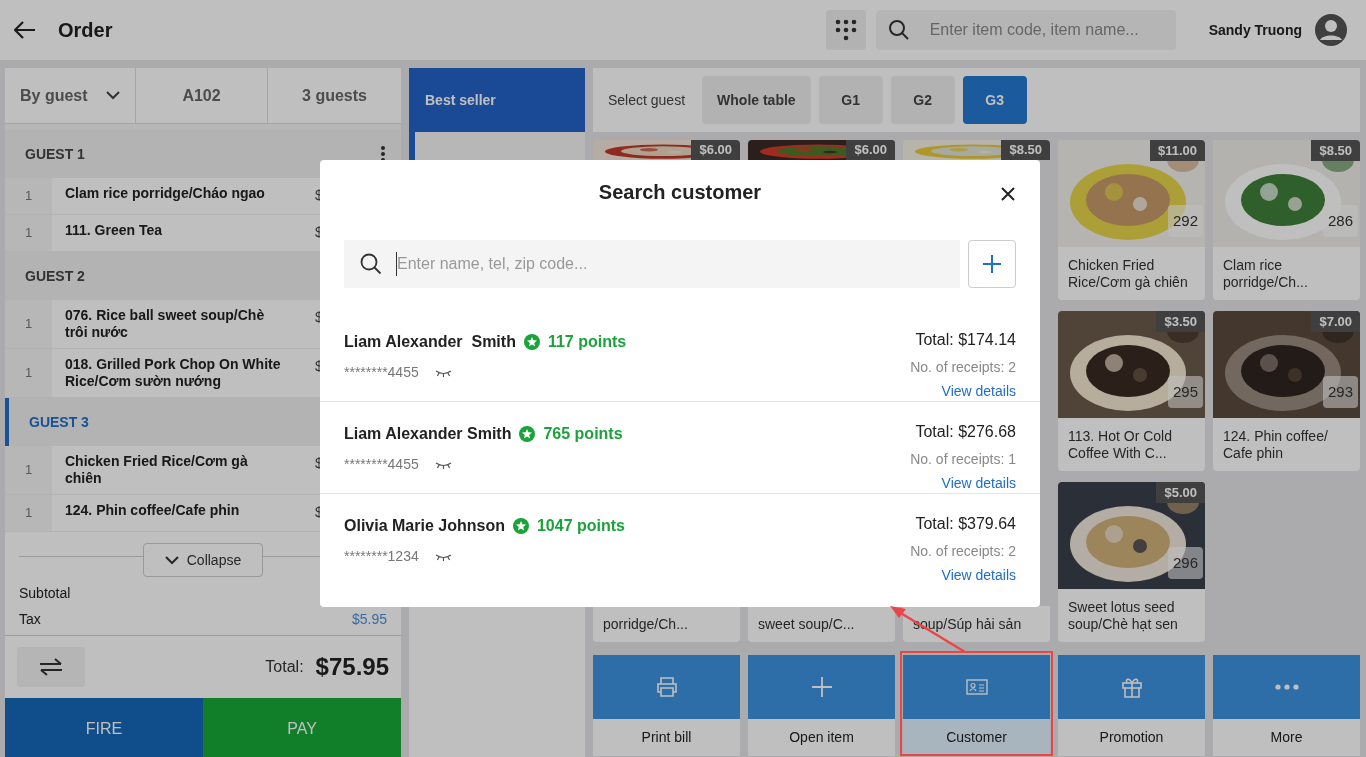 Image resolution: width=1366 pixels, height=757 pixels. Describe the element at coordinates (850, 100) in the screenshot. I see `guest-option: G1` at that location.